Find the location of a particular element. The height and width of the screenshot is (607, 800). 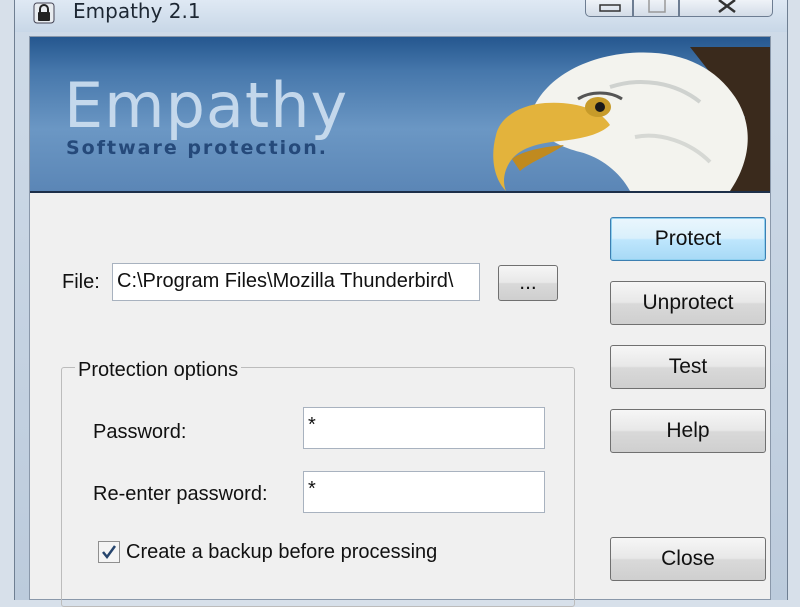

backup-checkbox is located at coordinates (109, 552).